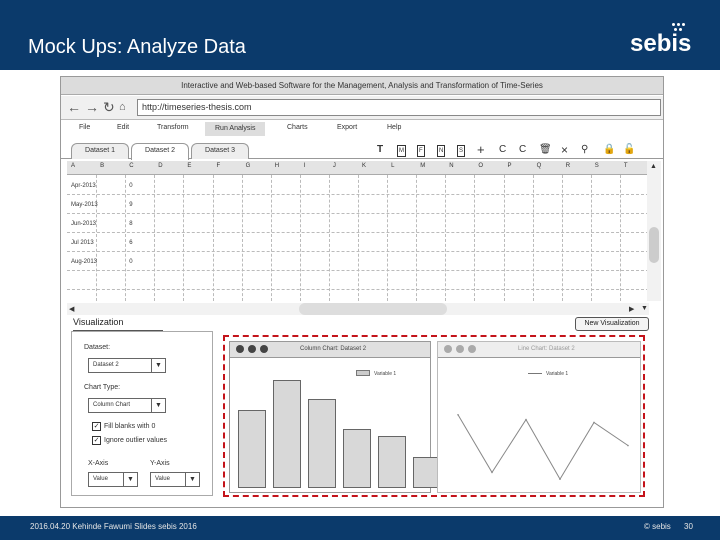  What do you see at coordinates (122, 107) in the screenshot?
I see `home-icon: ⌂` at bounding box center [122, 107].